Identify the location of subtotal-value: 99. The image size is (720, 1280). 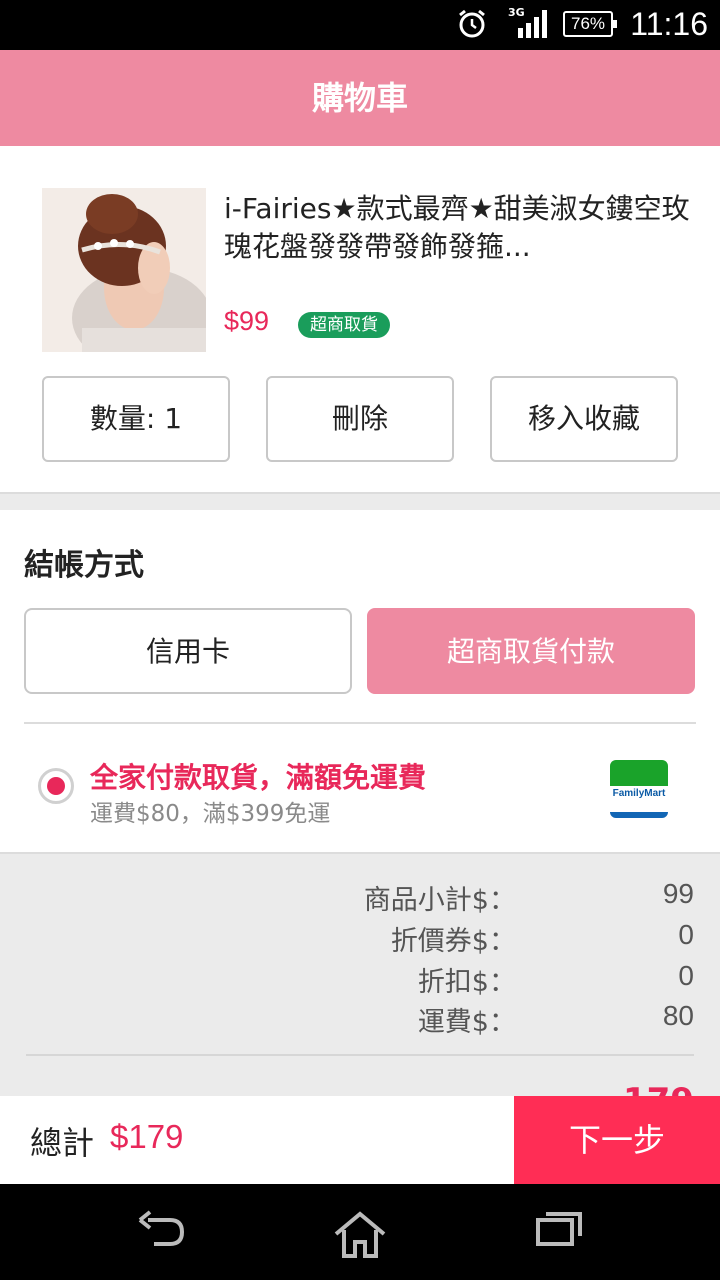
(678, 893).